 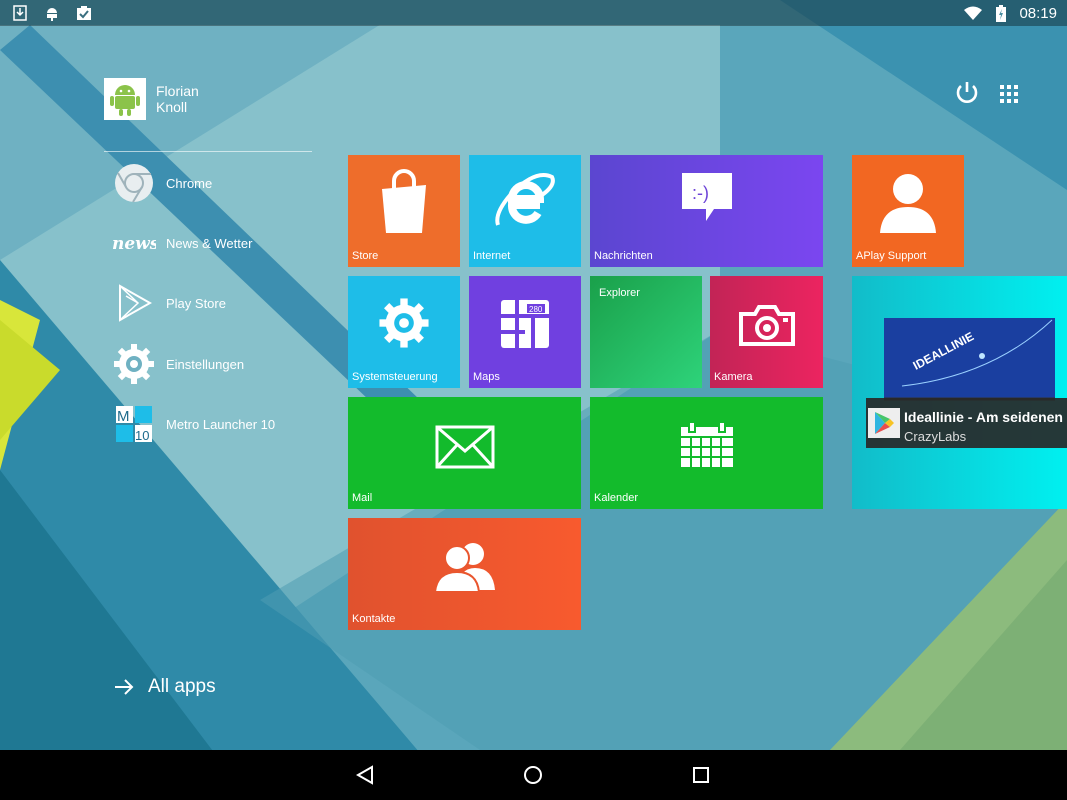 I want to click on tile-maps: 280 Maps, so click(x=525, y=332).